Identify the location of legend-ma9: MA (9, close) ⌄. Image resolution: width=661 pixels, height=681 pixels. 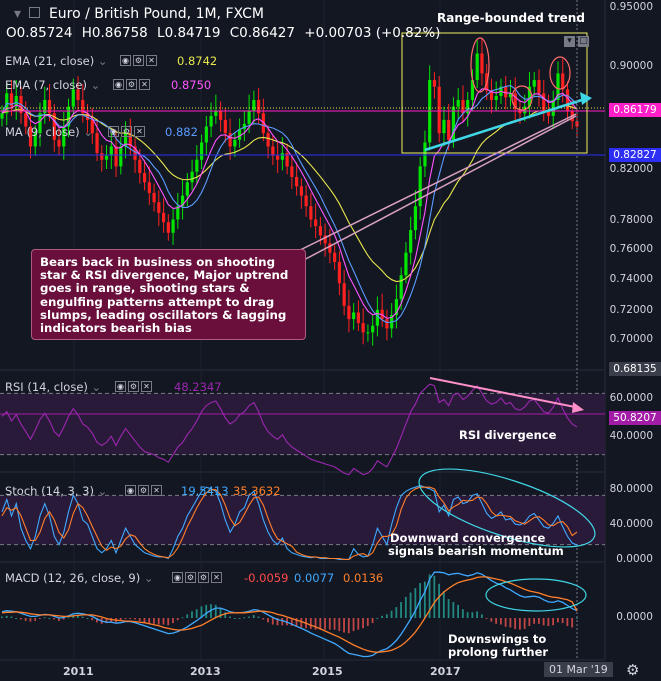
(49, 132).